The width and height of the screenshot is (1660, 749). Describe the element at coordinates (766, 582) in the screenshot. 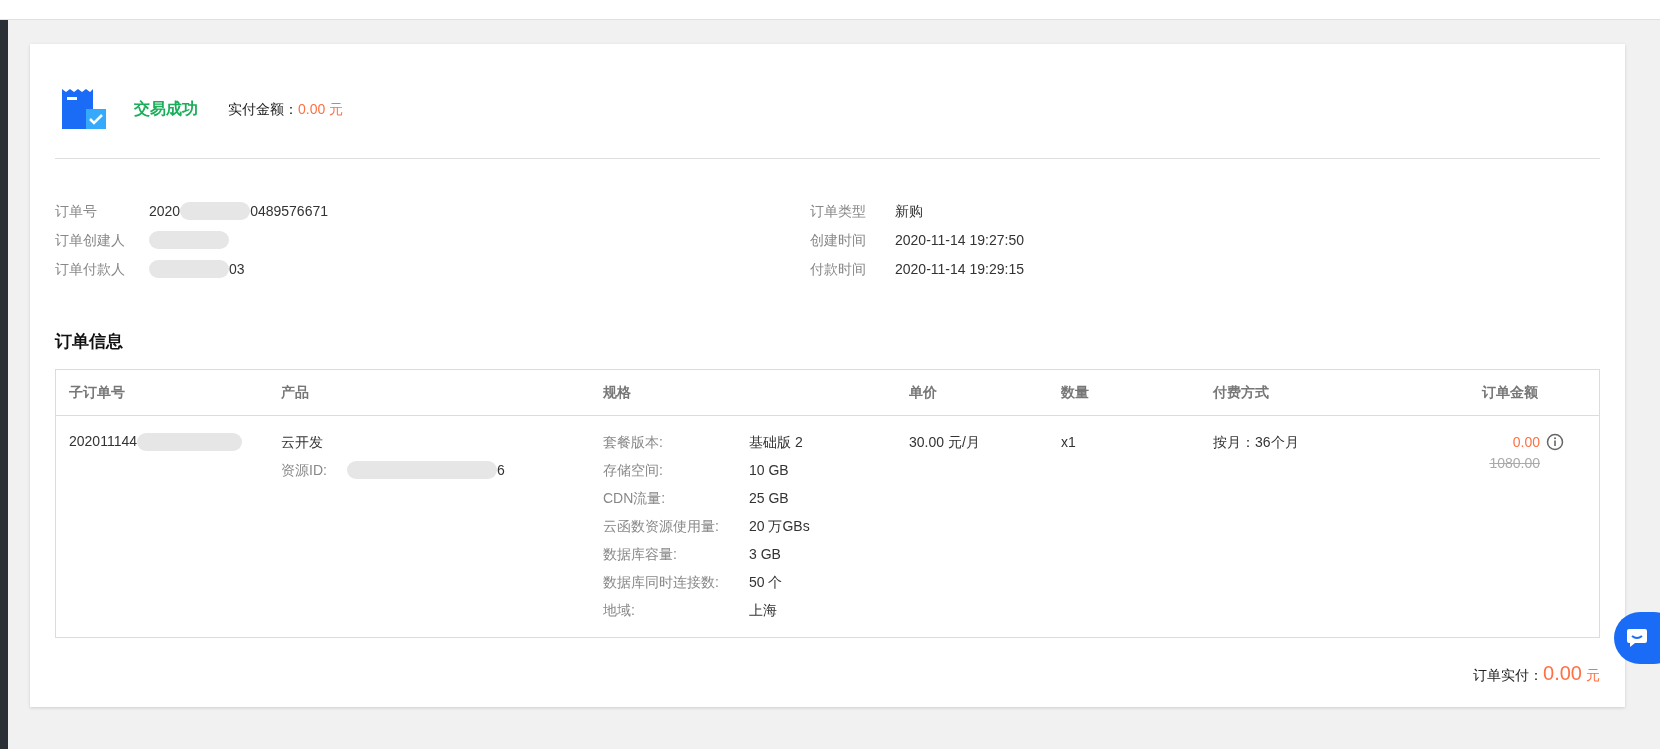

I see `spec-value: 50 个` at that location.